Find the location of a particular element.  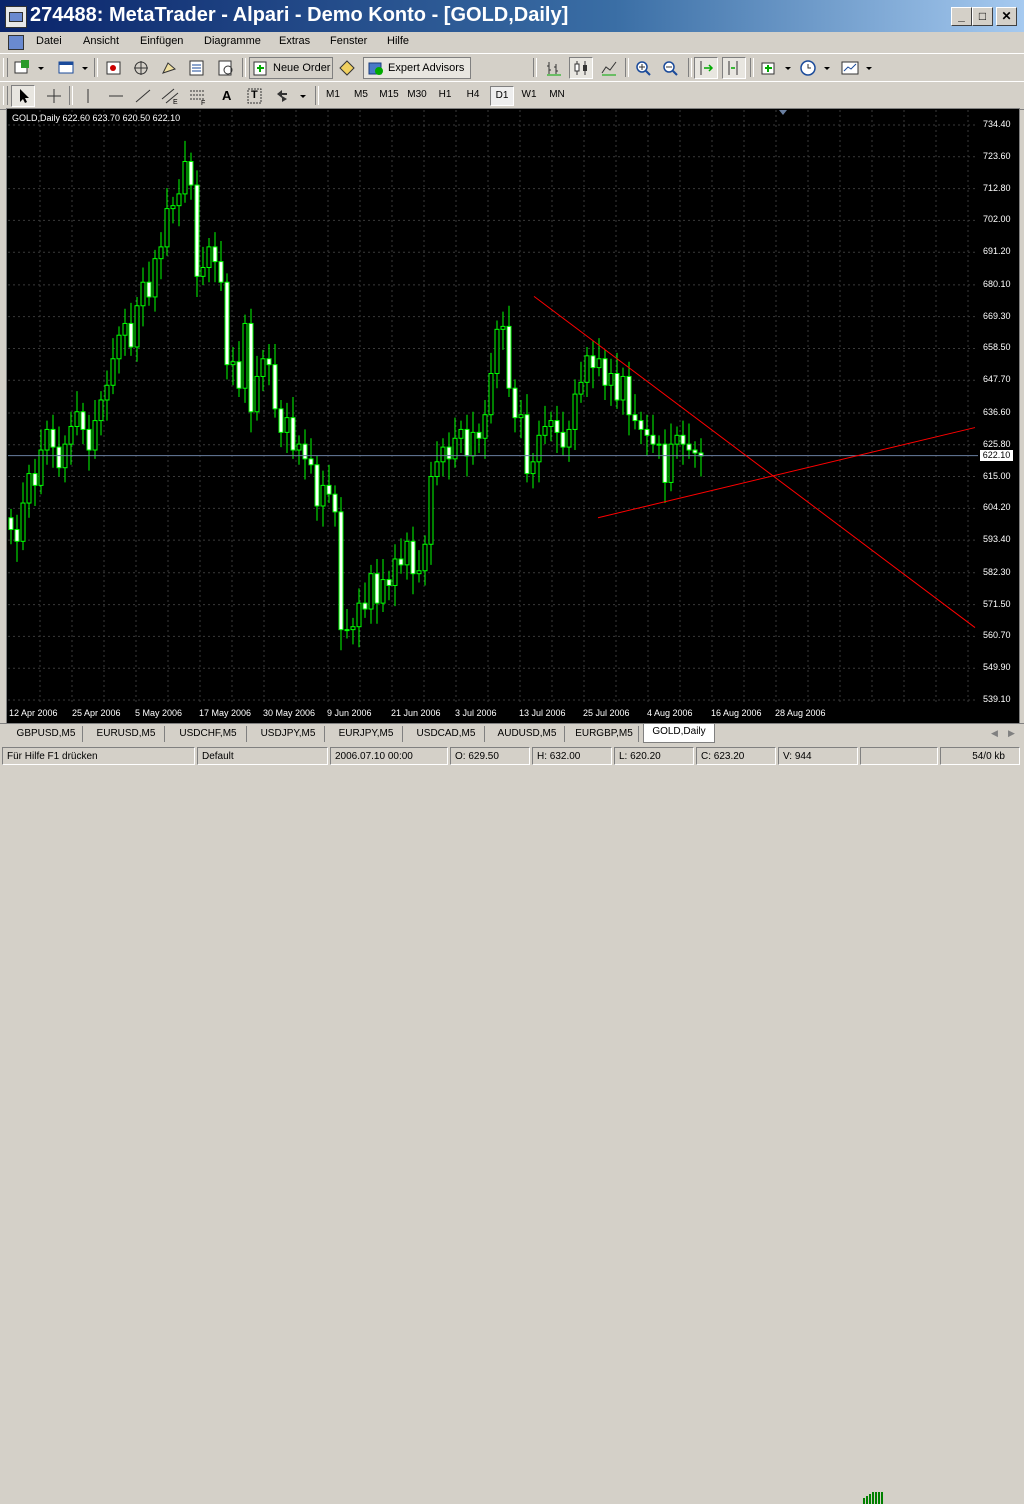

tab-audusd: AUDUSD,M5 is located at coordinates (527, 734).